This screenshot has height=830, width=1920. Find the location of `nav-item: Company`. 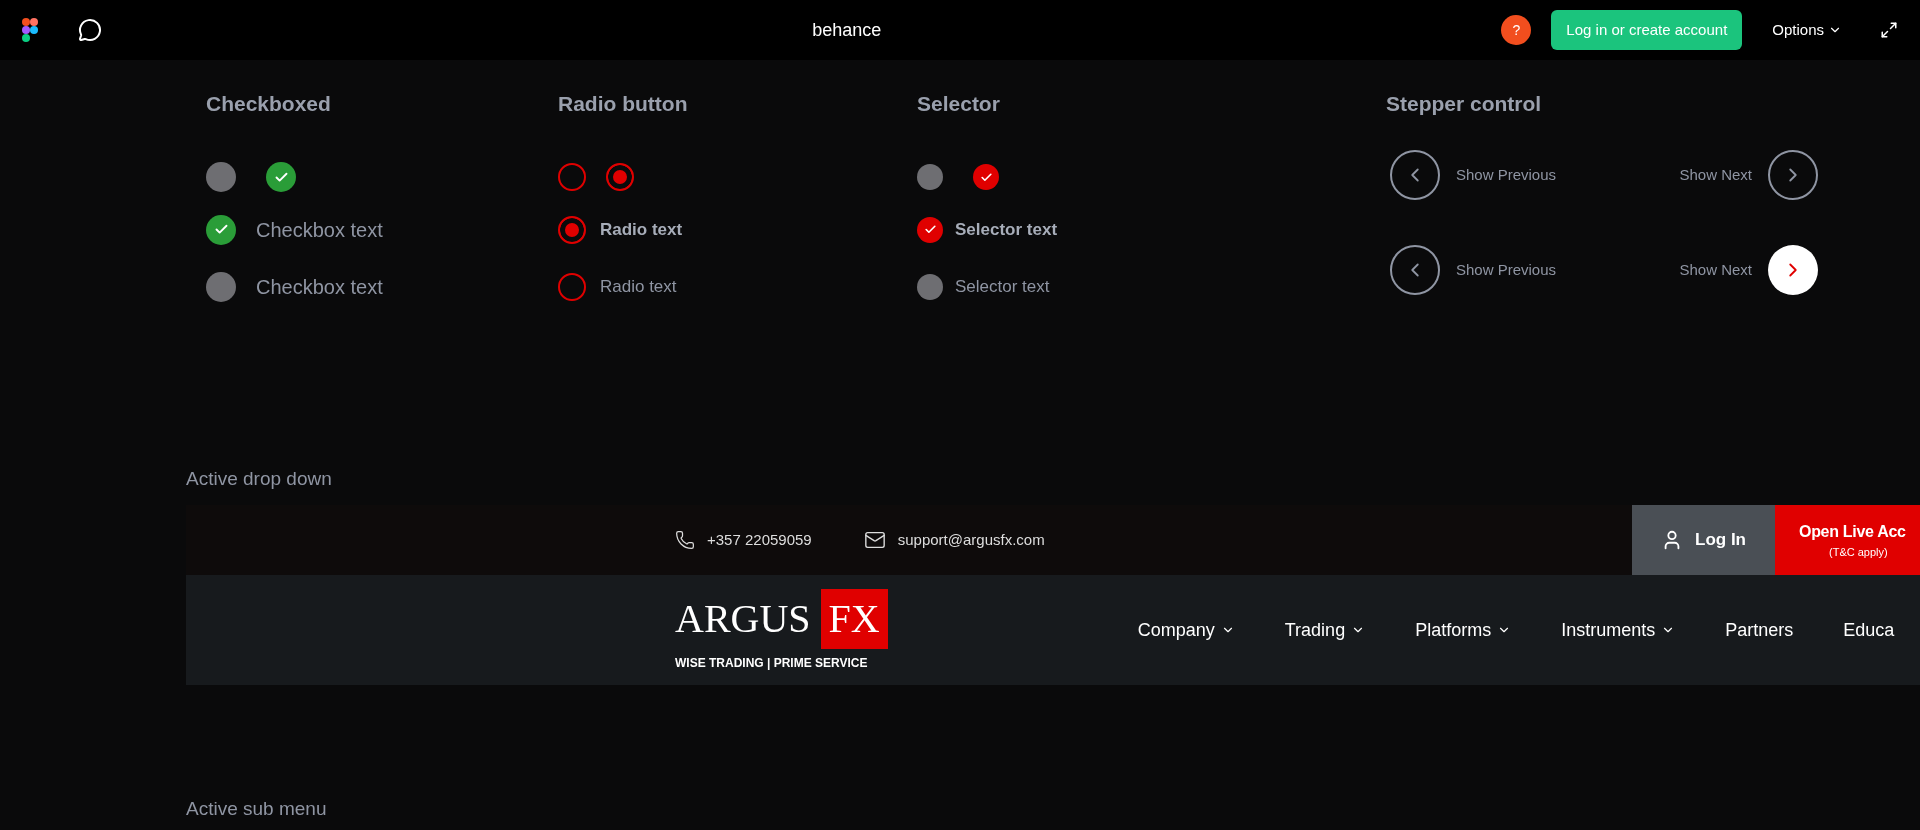

nav-item: Company is located at coordinates (1186, 630).